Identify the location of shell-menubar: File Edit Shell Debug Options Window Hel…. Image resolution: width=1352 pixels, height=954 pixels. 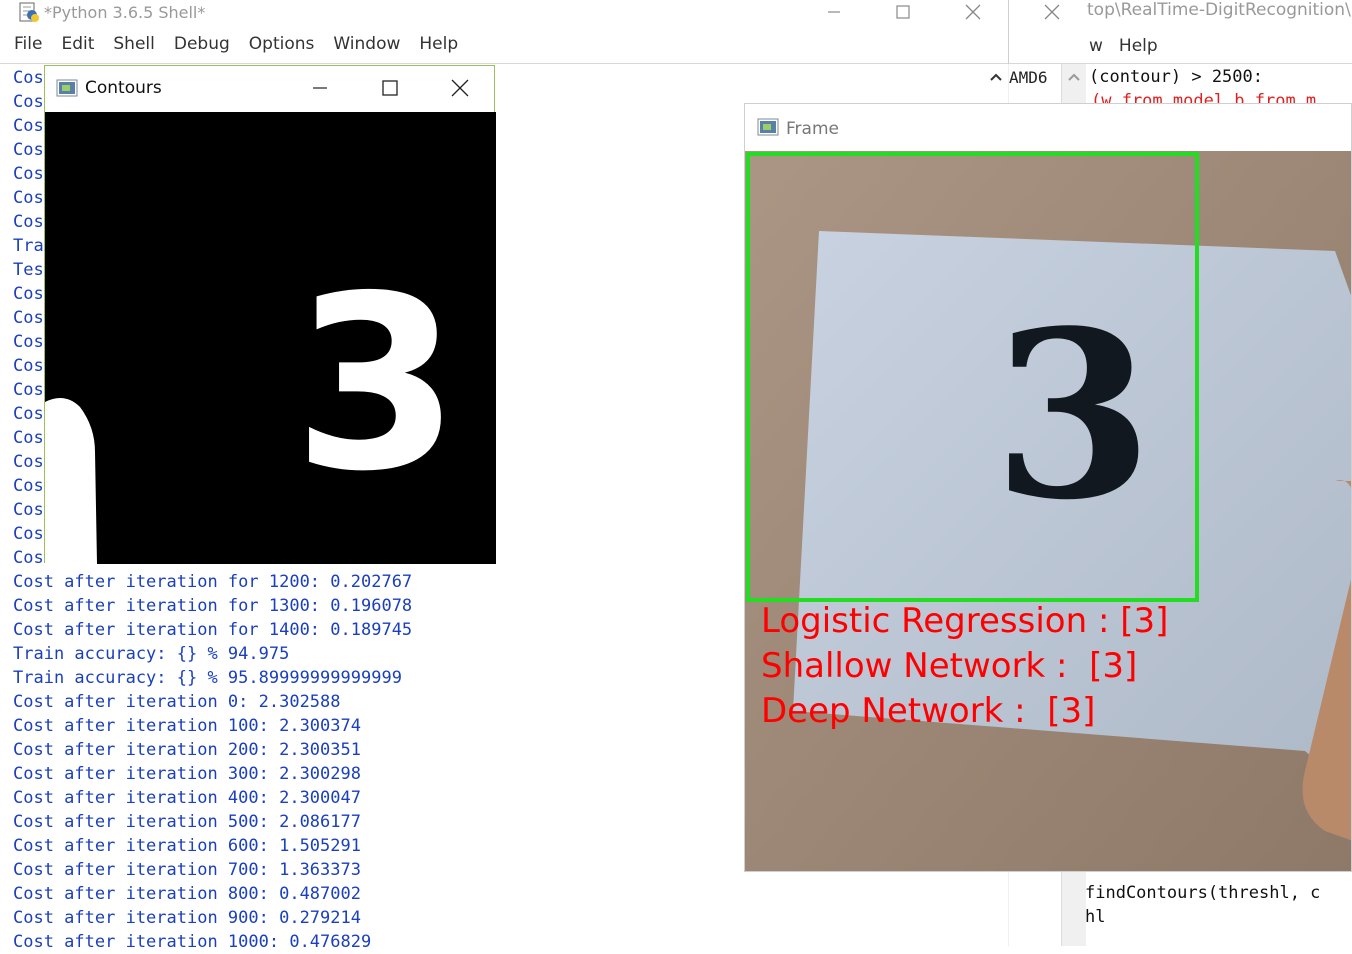
(511, 47).